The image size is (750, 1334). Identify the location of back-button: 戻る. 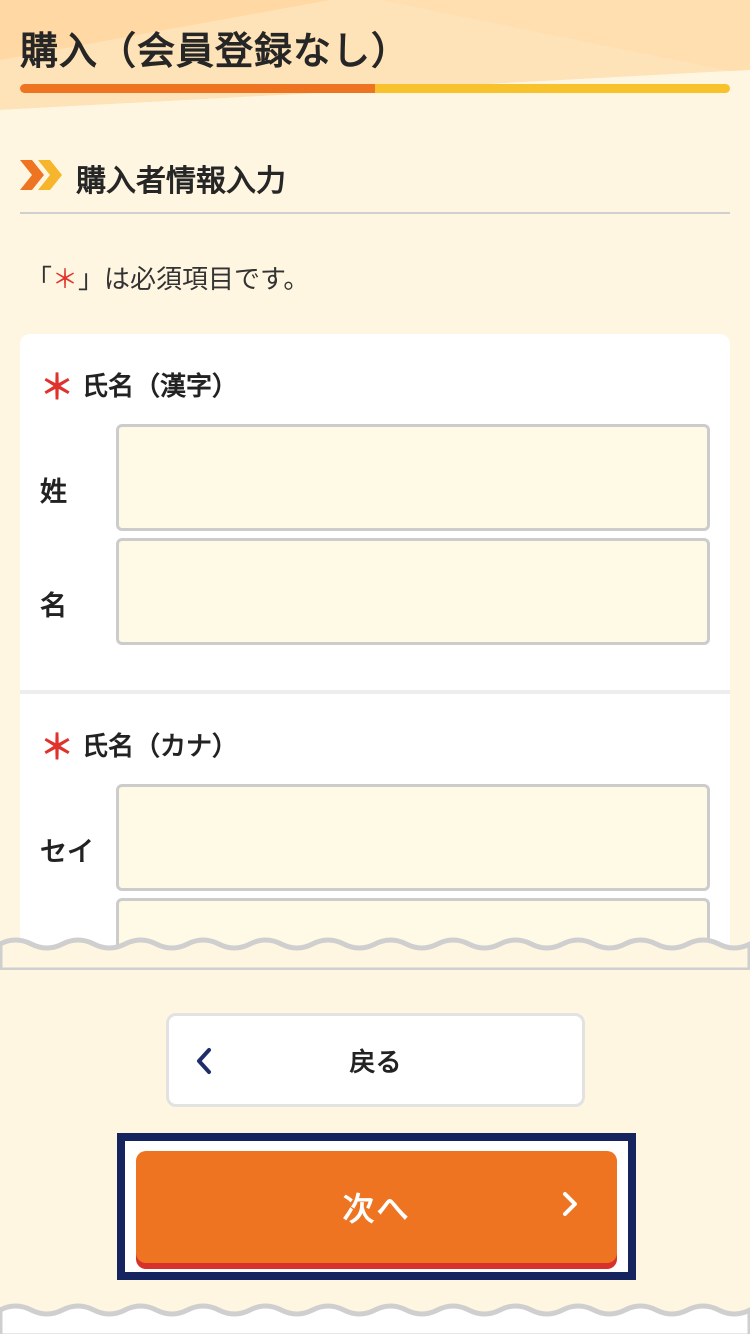
(375, 1060).